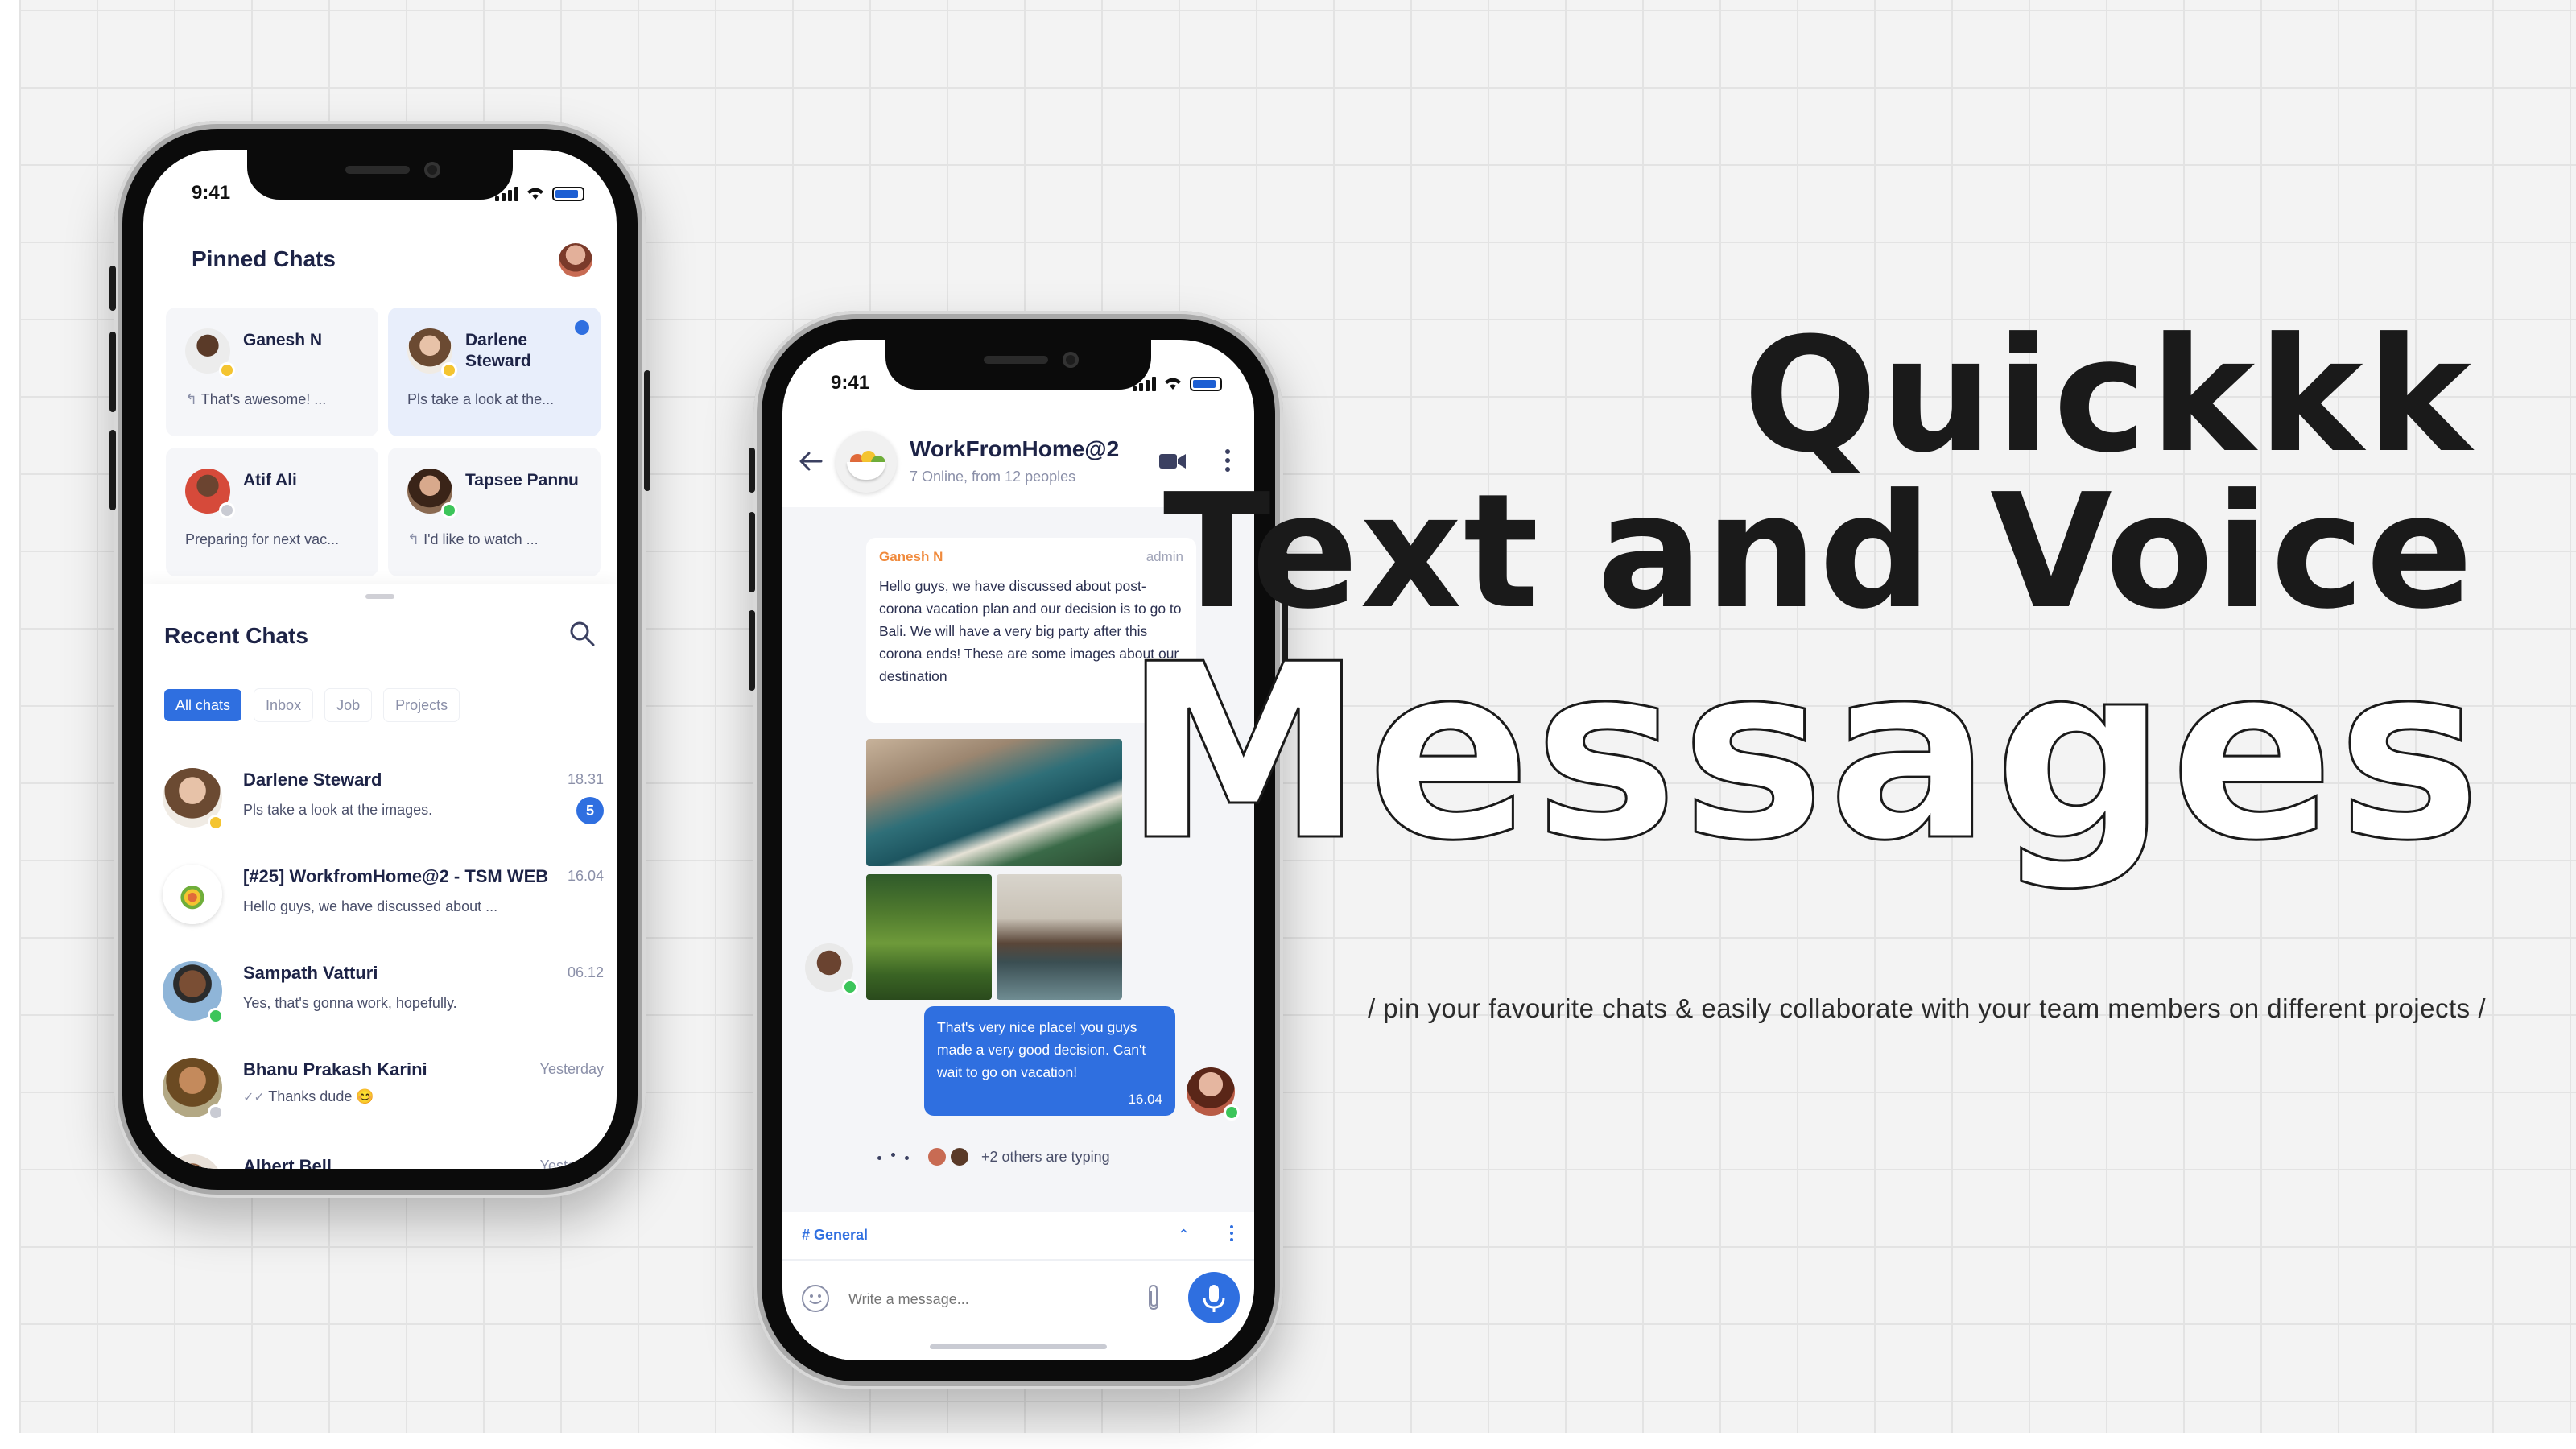  Describe the element at coordinates (522, 480) in the screenshot. I see `pinned-chat-name: Tapsee Pannu` at that location.